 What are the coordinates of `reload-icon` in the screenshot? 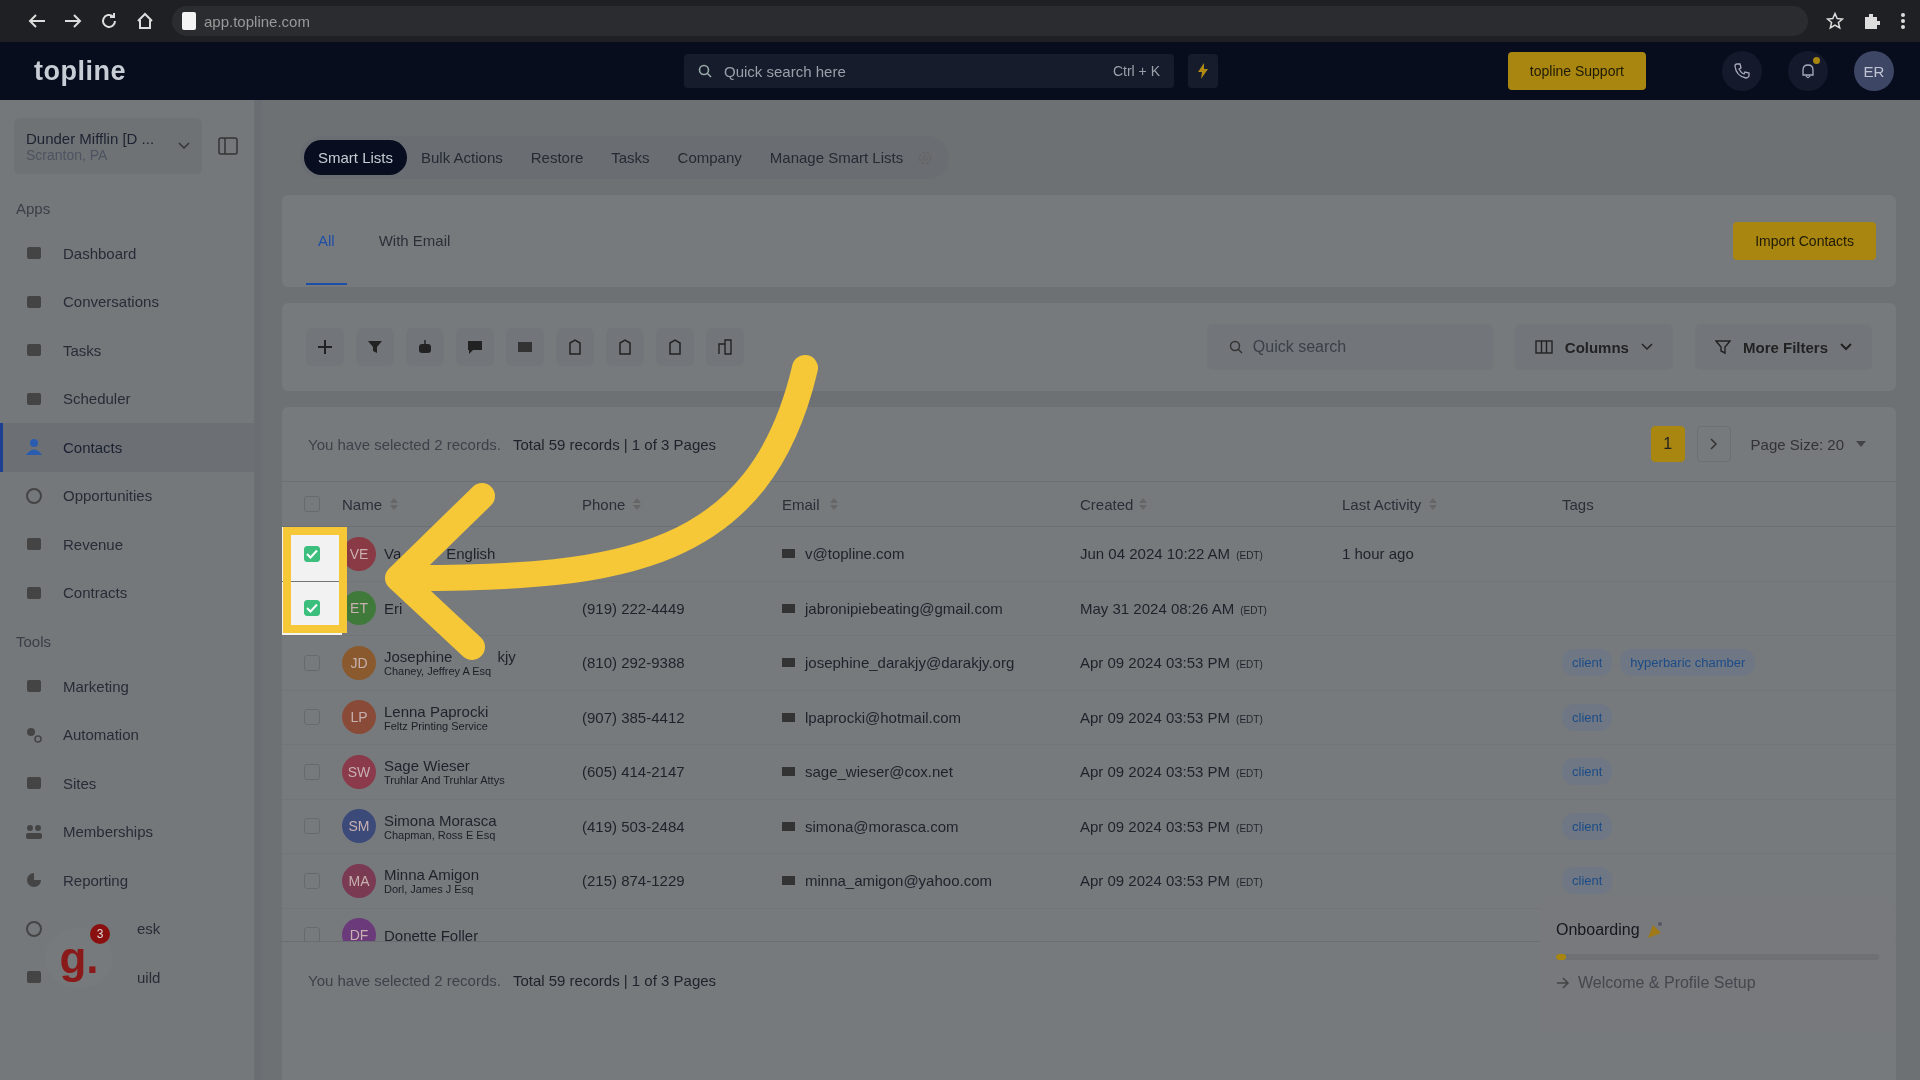 It's located at (109, 21).